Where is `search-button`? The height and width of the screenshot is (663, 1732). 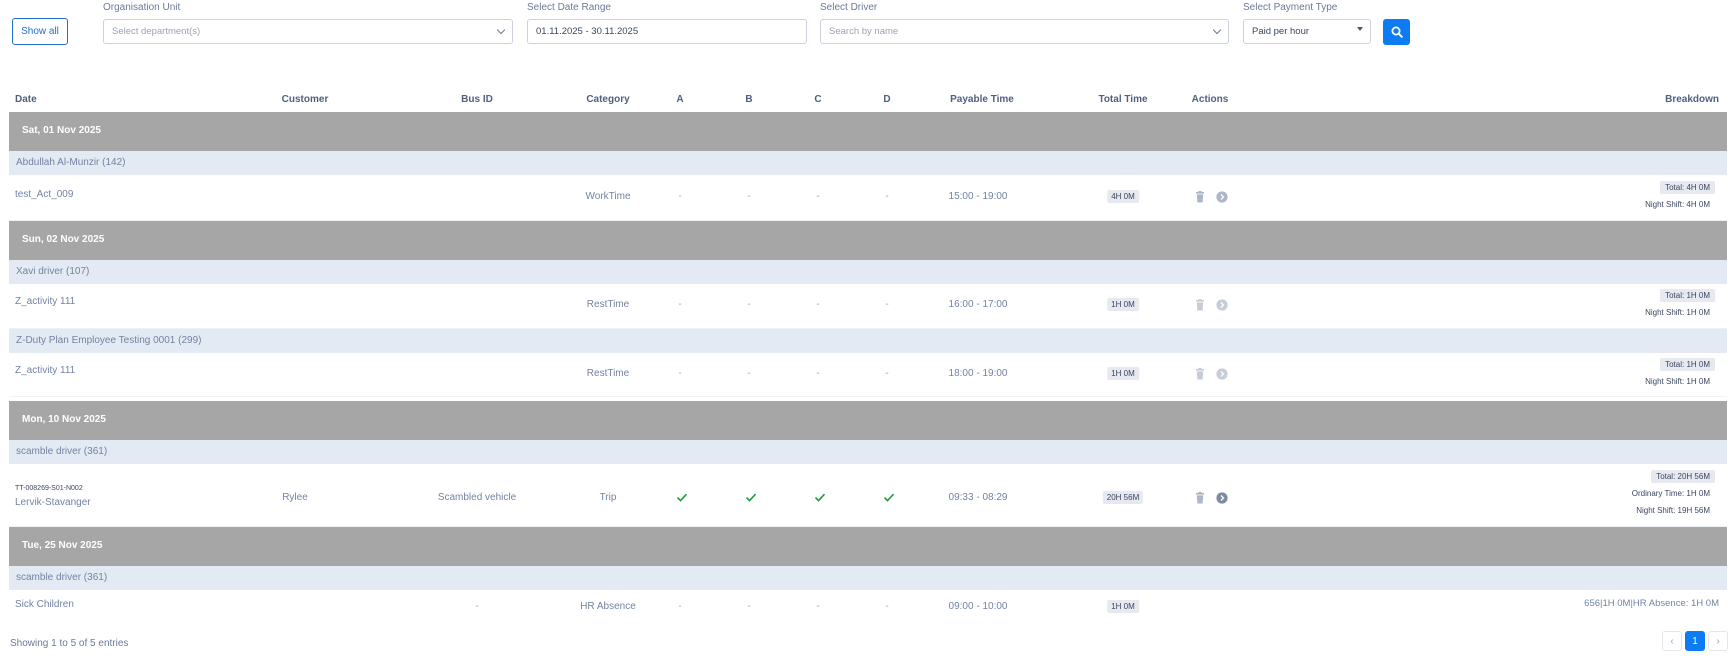 search-button is located at coordinates (1396, 32).